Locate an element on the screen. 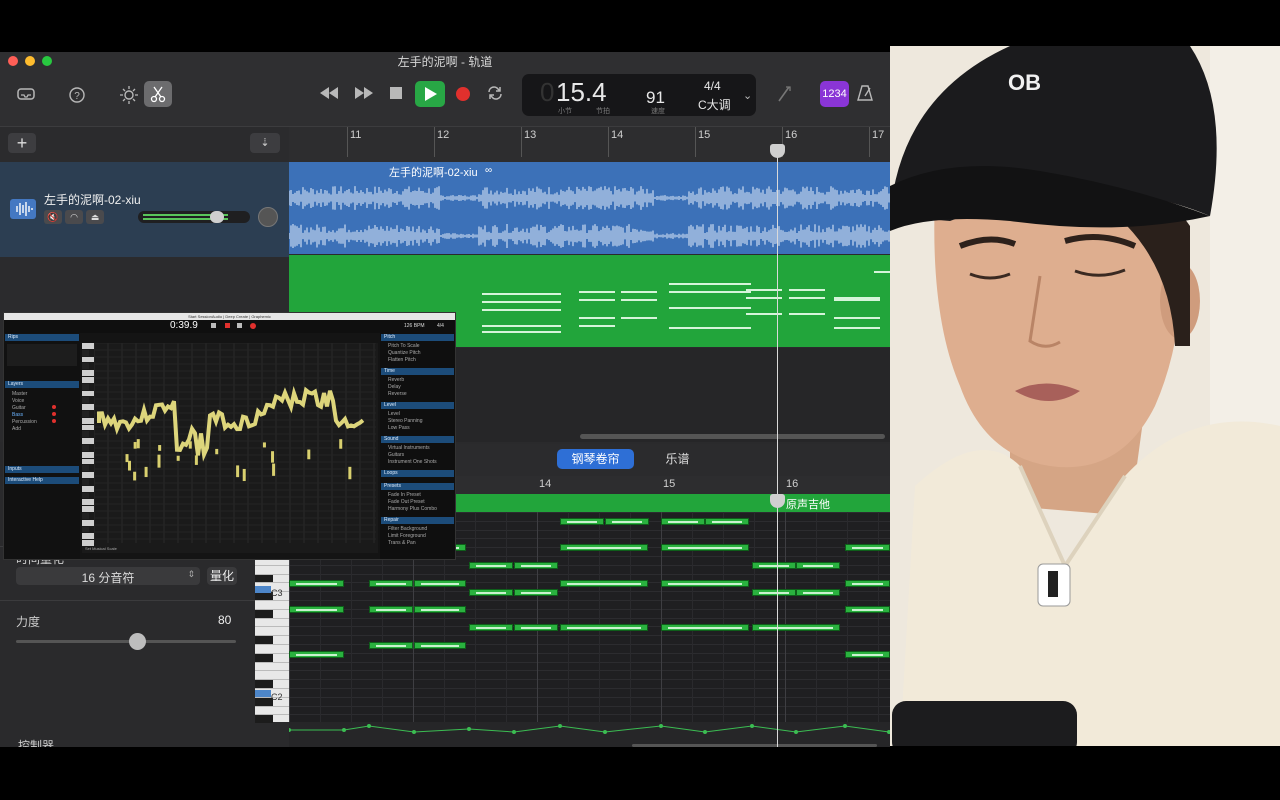  volume-slider is located at coordinates (194, 217).